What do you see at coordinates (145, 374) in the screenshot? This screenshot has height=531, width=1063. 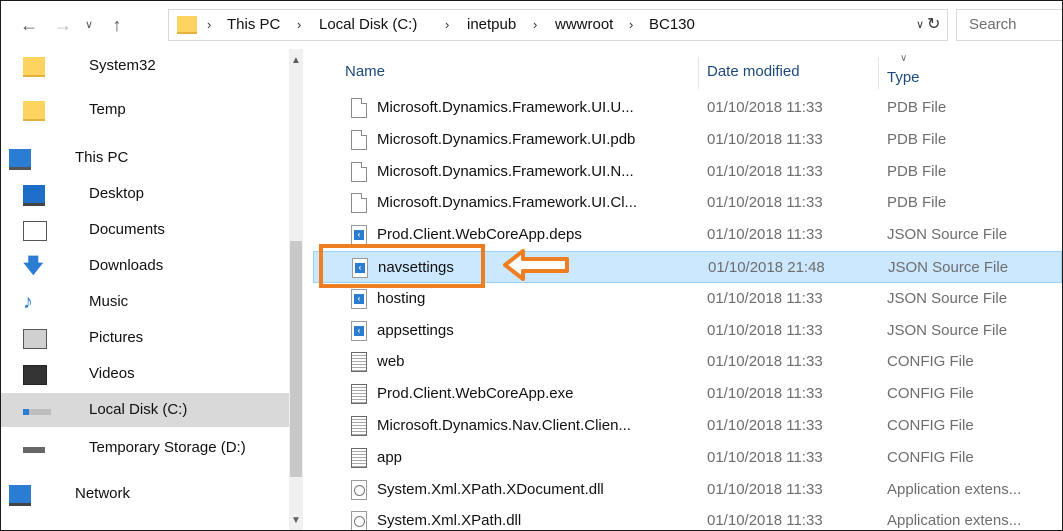 I see `nav-item-videos: Videos` at bounding box center [145, 374].